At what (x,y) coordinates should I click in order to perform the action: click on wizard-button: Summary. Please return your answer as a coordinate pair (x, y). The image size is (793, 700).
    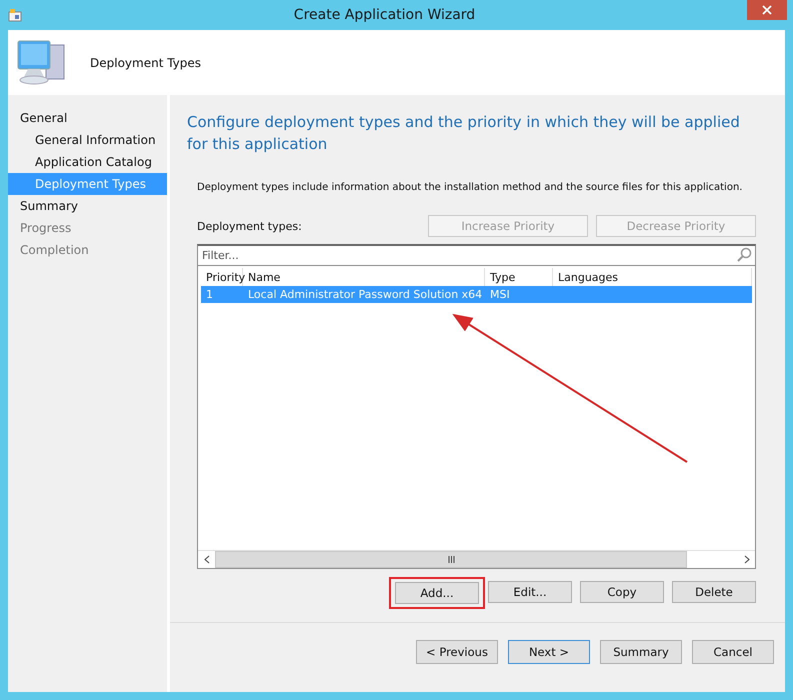
    Looking at the image, I should click on (641, 652).